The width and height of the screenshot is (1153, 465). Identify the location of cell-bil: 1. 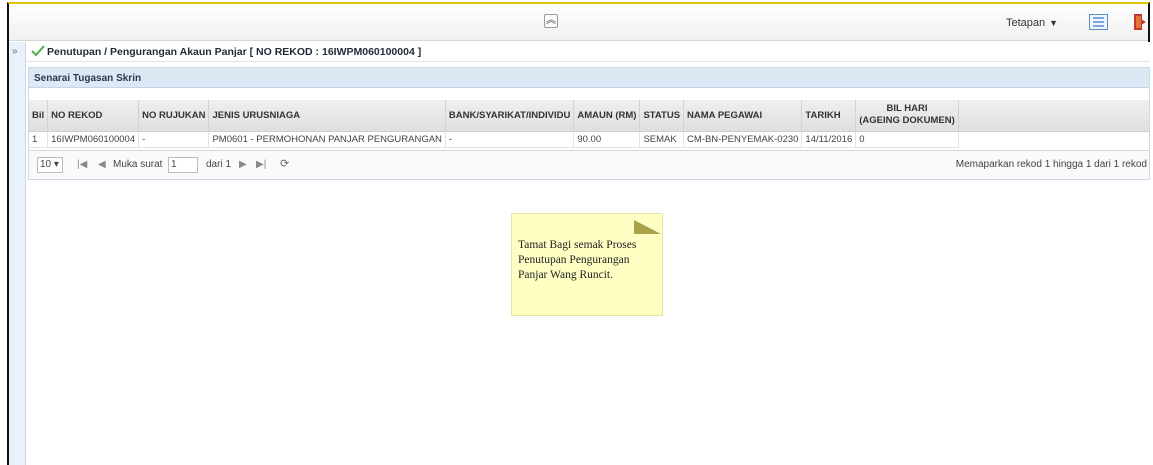
(39, 139).